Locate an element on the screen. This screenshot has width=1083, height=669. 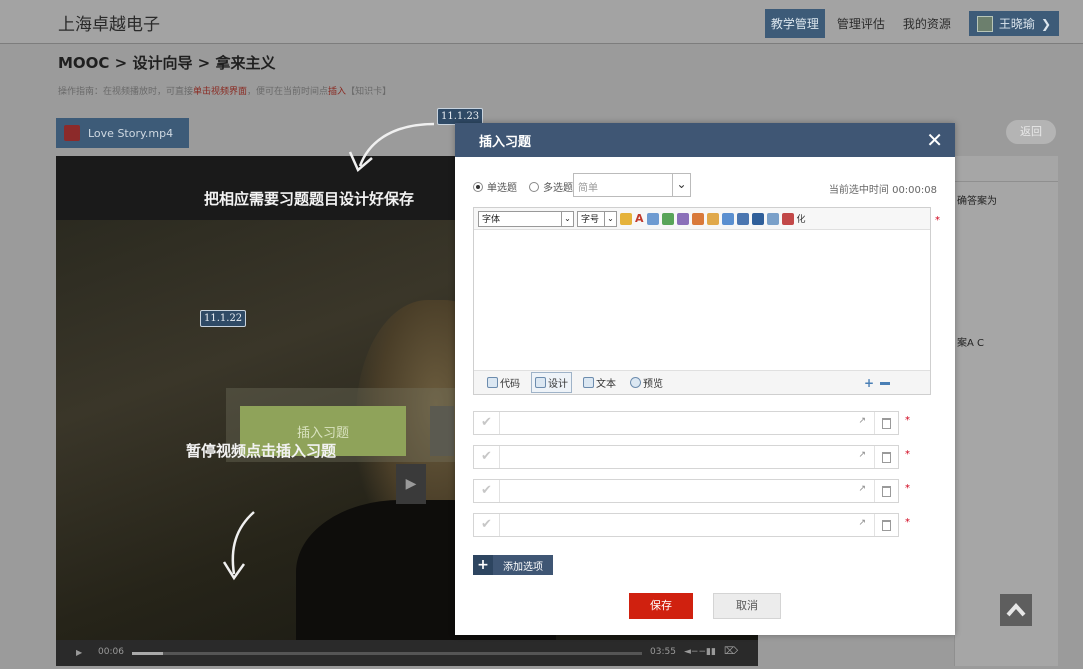
format-icon is located at coordinates (652, 218).